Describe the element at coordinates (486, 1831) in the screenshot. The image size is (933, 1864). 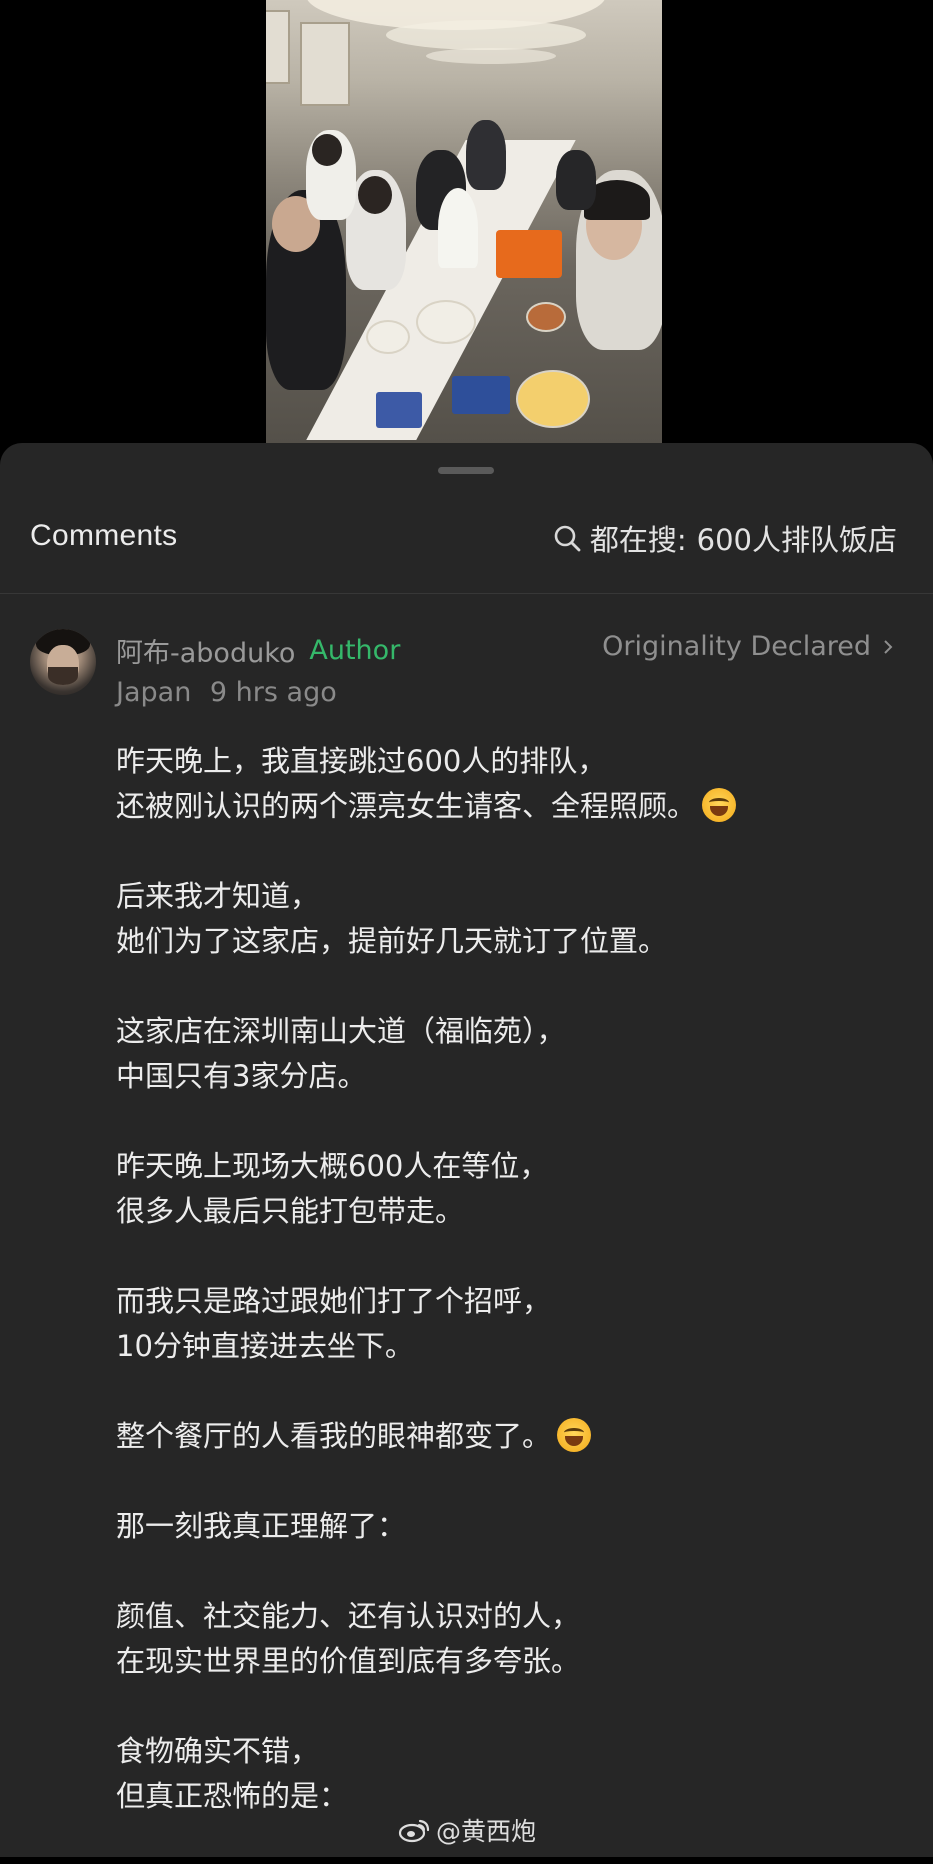
I see `watermark-text: @黄西炮` at that location.